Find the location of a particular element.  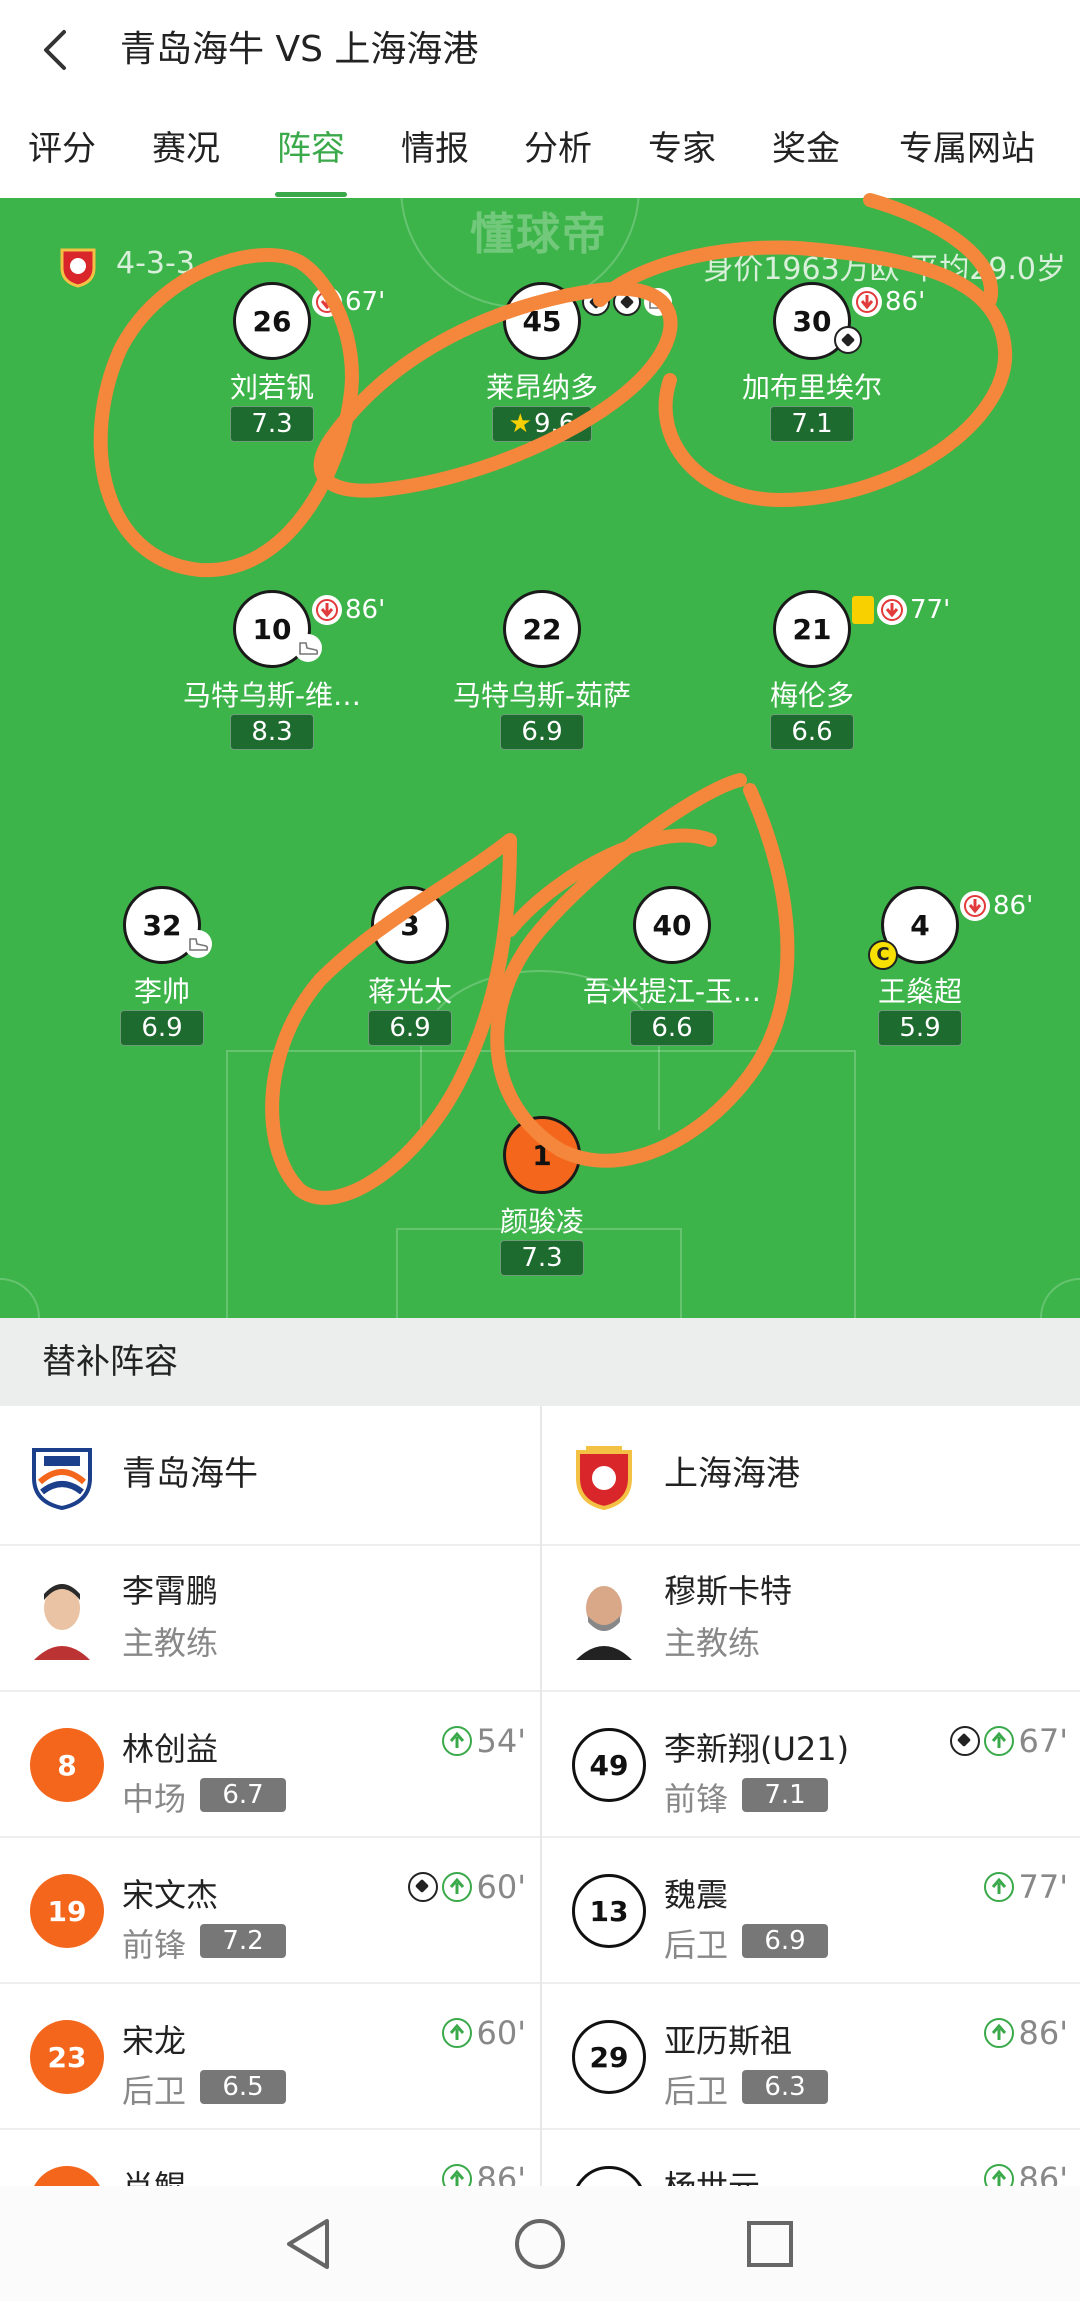

back-button is located at coordinates (55, 50).